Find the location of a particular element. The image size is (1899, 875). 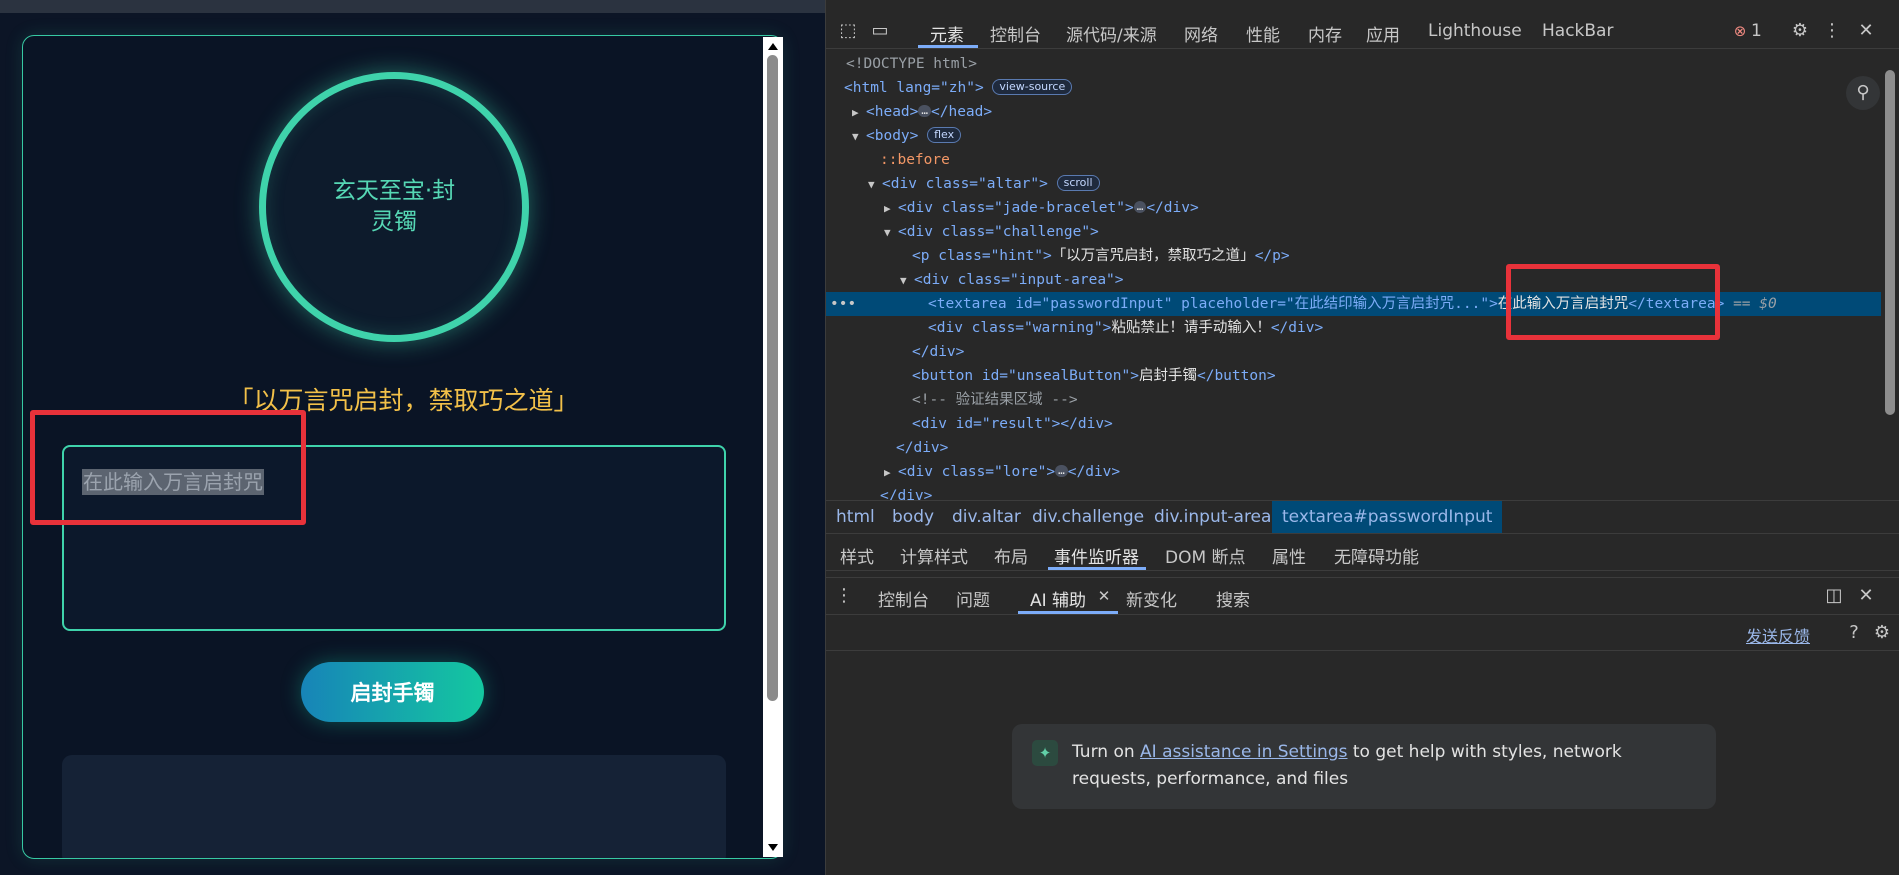

tab-layout: 布局 is located at coordinates (1011, 555).